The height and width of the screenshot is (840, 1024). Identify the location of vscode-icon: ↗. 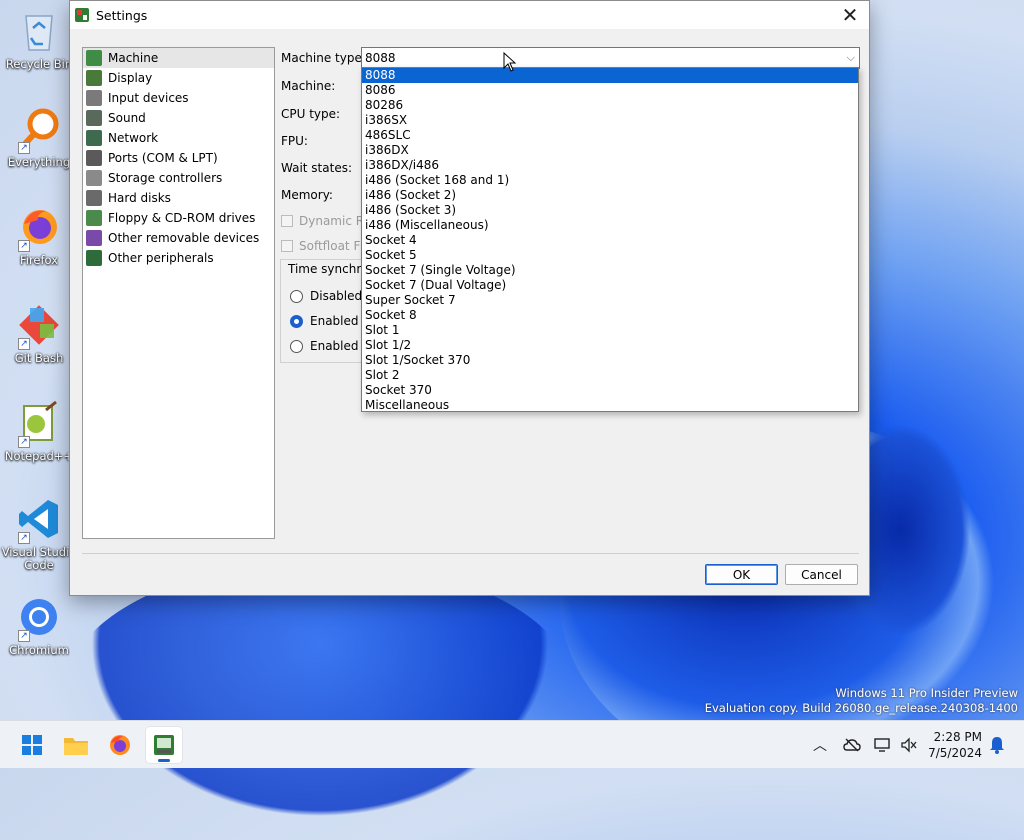
(39, 520).